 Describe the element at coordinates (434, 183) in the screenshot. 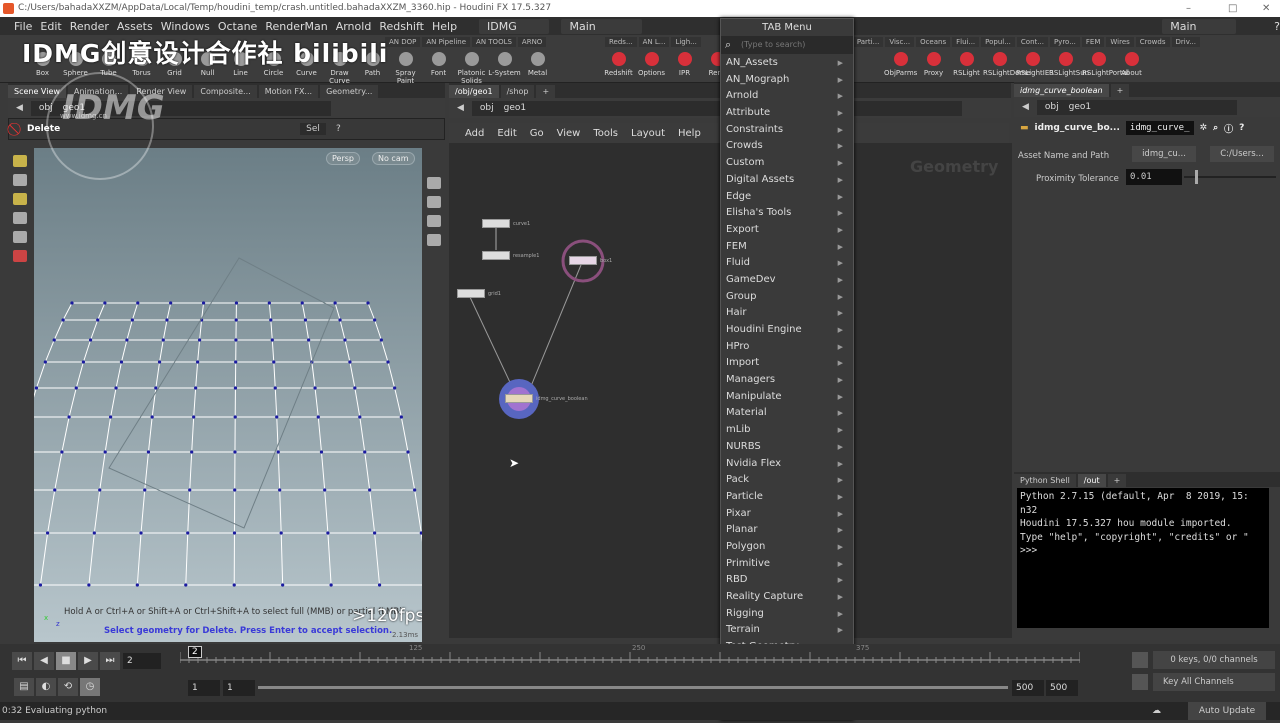

I see `display-option-icon` at that location.